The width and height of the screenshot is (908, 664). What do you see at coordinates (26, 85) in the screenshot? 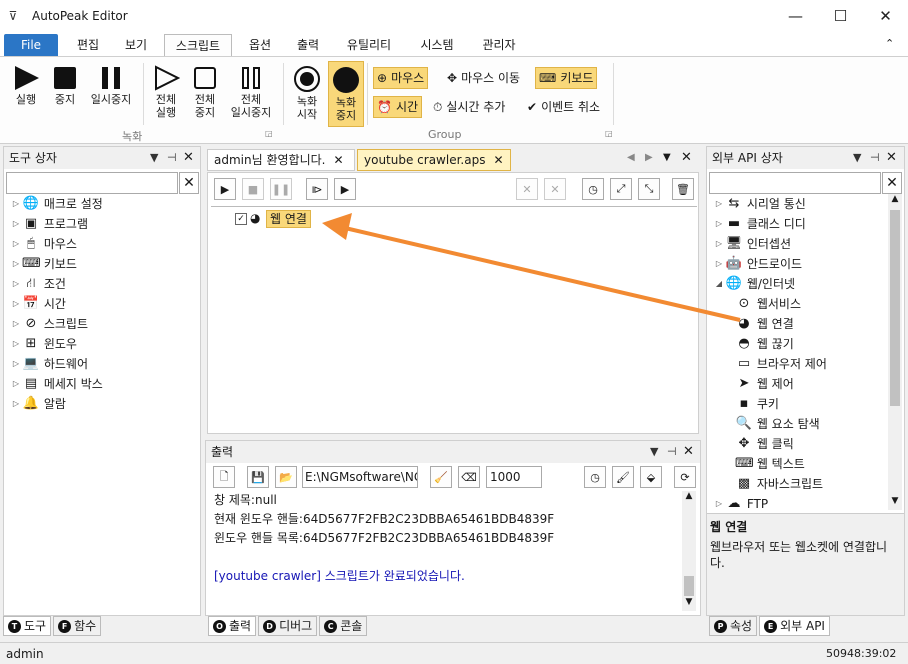
I see `run-button: 실행` at bounding box center [26, 85].